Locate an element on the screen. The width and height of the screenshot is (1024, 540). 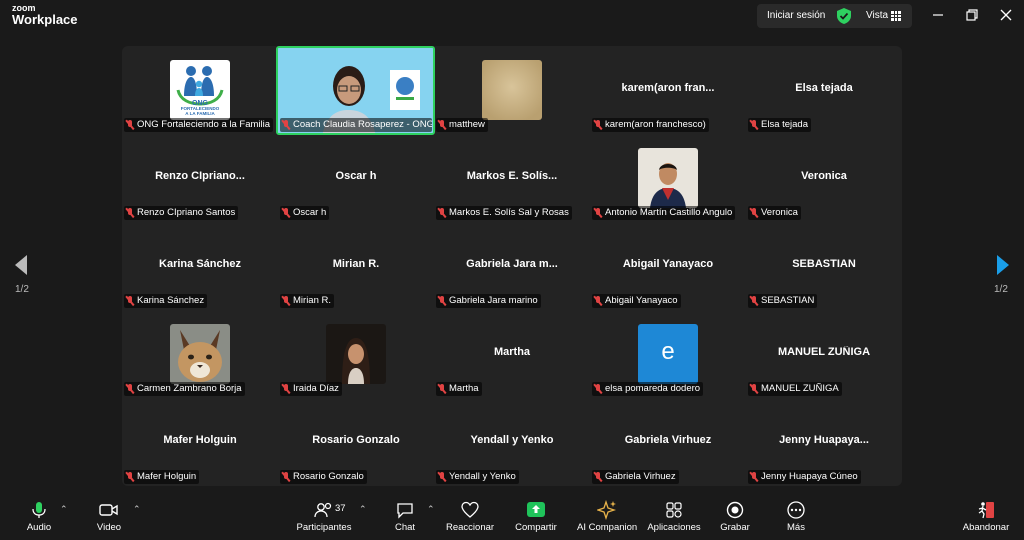
share-screen-button: Compartir is located at coordinates (536, 519).